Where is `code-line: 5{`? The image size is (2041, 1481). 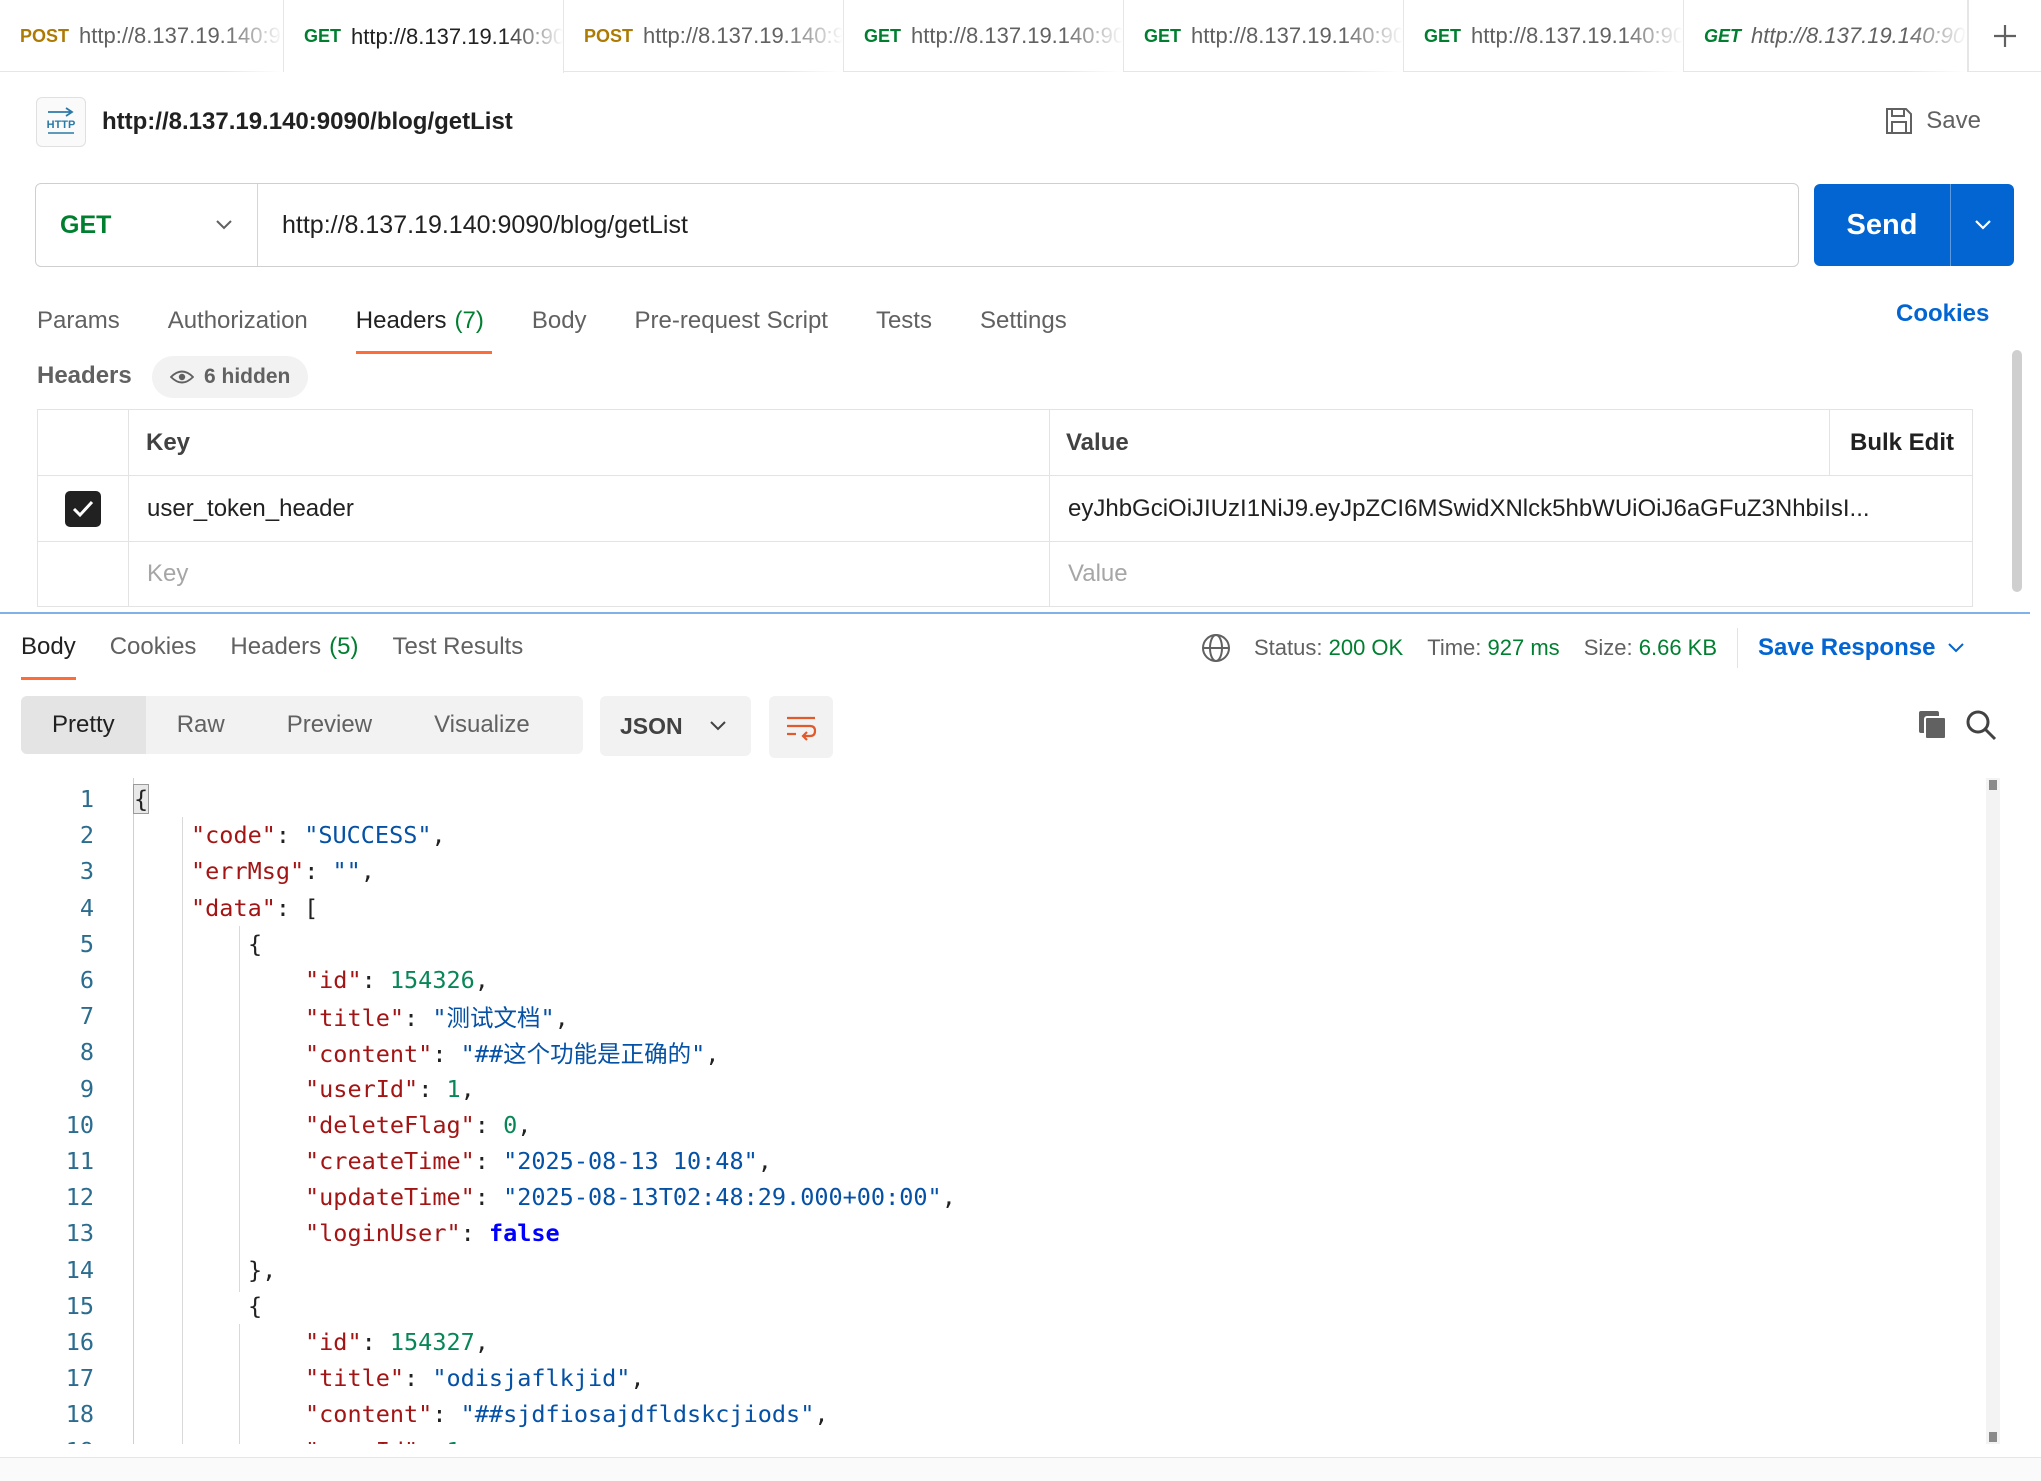 code-line: 5{ is located at coordinates (131, 944).